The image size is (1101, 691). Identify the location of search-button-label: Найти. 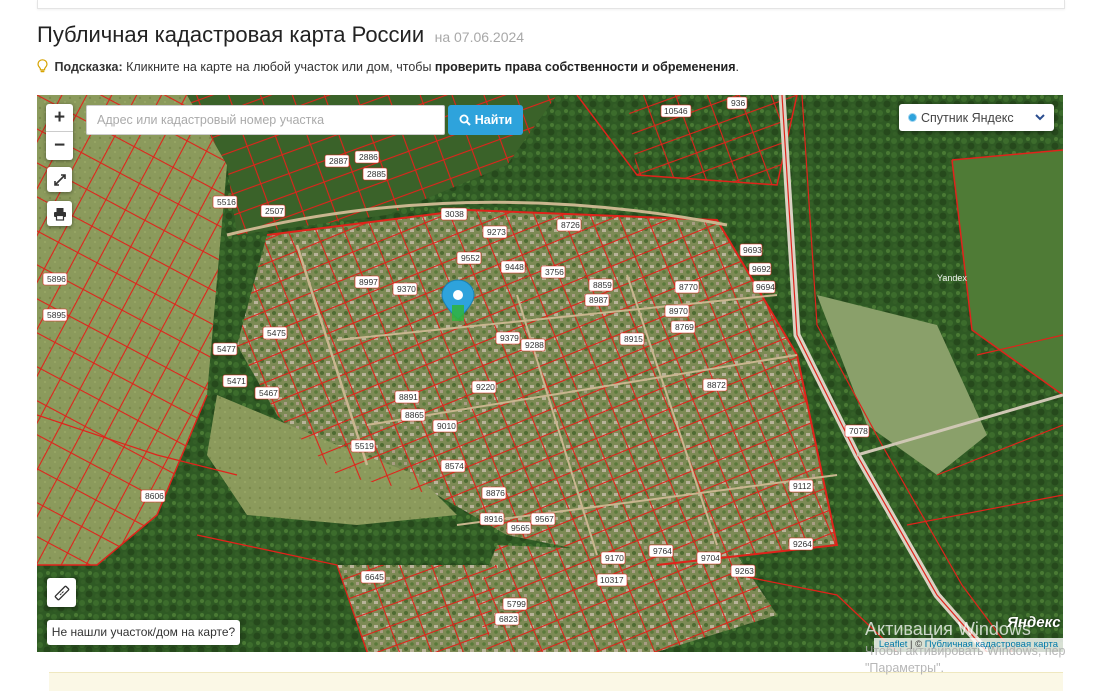
(493, 120).